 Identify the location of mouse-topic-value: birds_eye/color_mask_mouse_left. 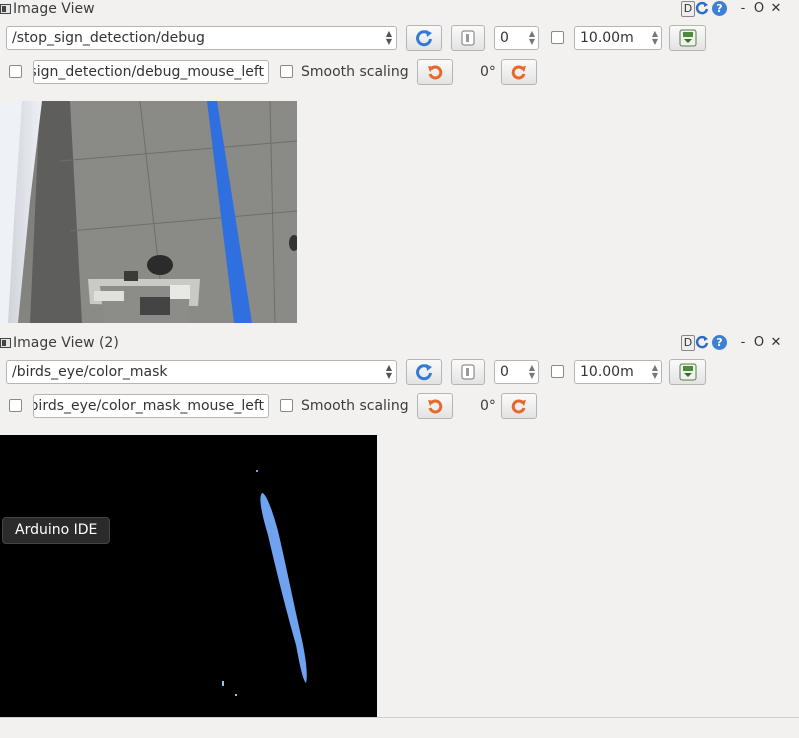
(148, 406).